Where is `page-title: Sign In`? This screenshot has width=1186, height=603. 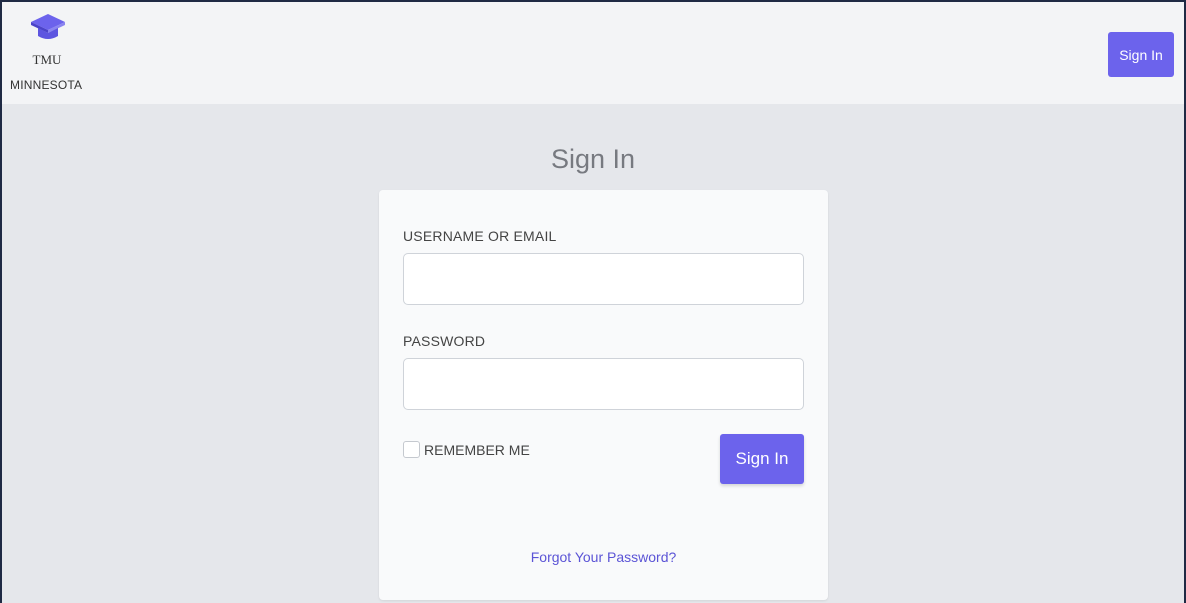
page-title: Sign In is located at coordinates (593, 159).